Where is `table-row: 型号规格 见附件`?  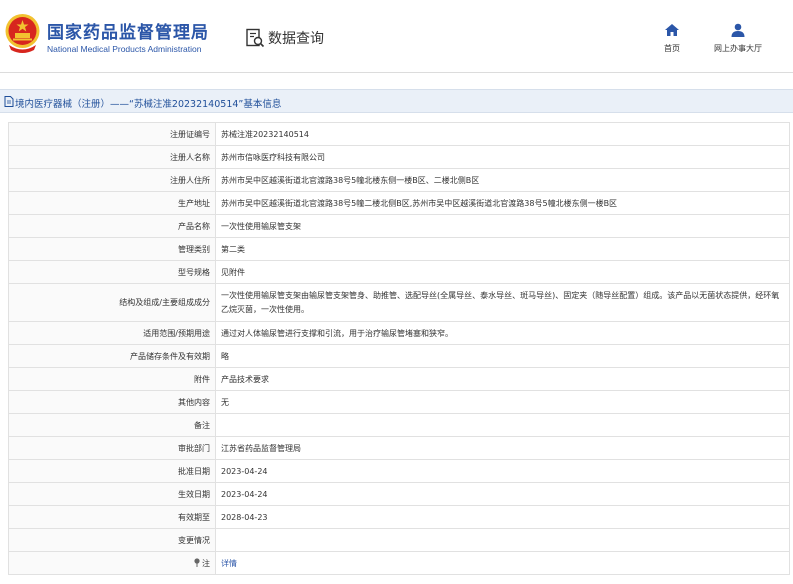 table-row: 型号规格 见附件 is located at coordinates (399, 272).